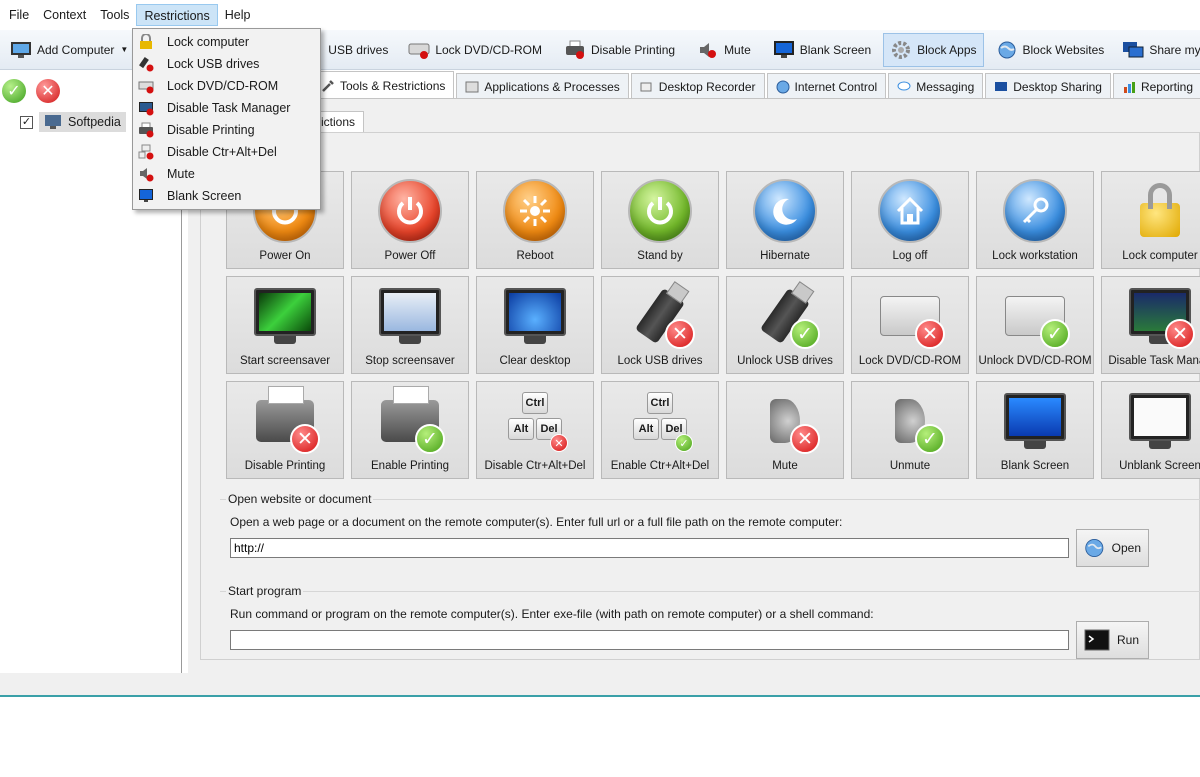 The width and height of the screenshot is (1200, 777). What do you see at coordinates (146, 152) in the screenshot?
I see `keyboard-icon` at bounding box center [146, 152].